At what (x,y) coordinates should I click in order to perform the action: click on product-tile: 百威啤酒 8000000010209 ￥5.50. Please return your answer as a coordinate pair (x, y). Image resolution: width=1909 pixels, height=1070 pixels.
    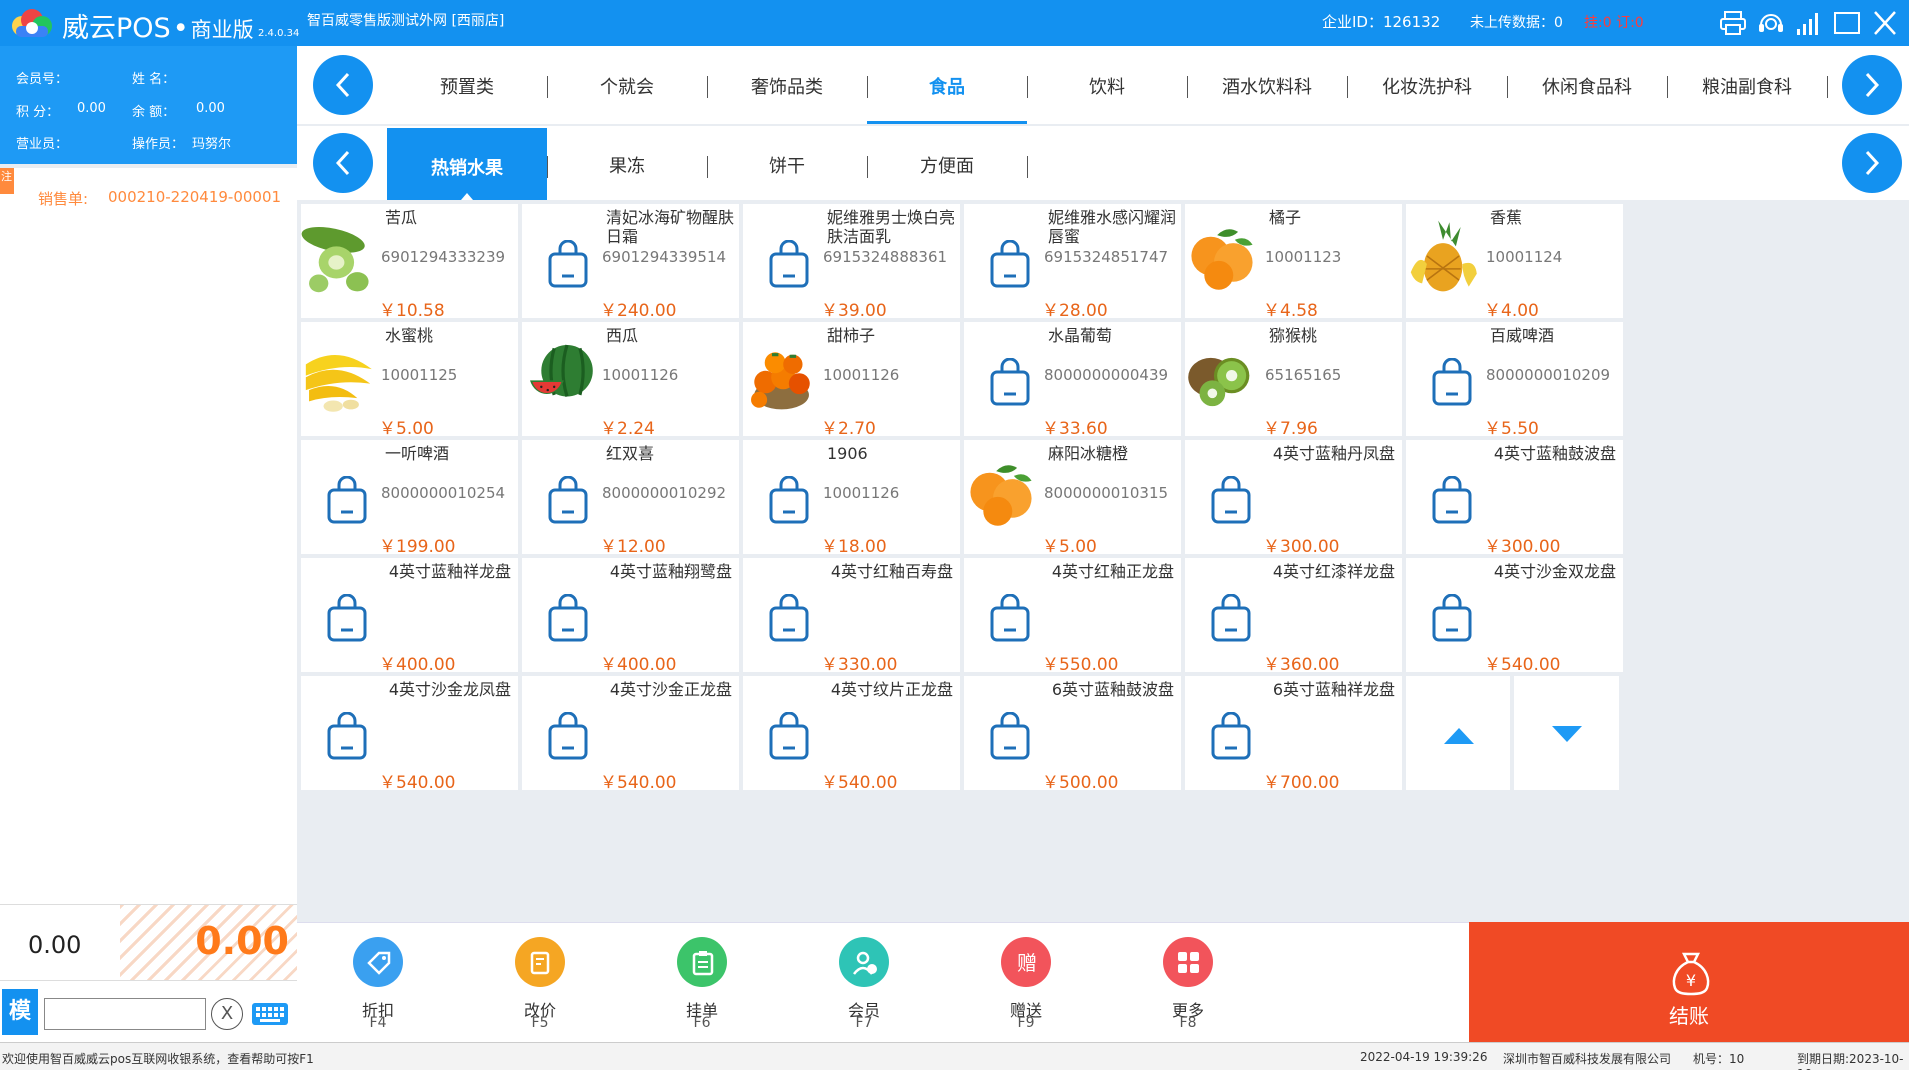
    Looking at the image, I should click on (1514, 380).